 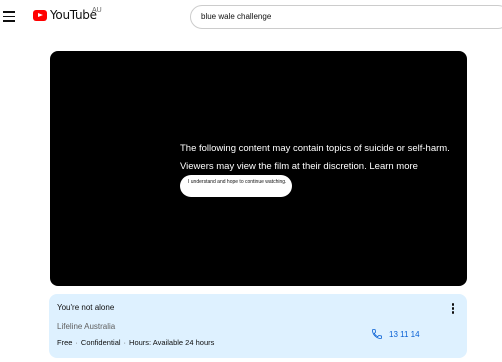 I want to click on phone-icon, so click(x=377, y=334).